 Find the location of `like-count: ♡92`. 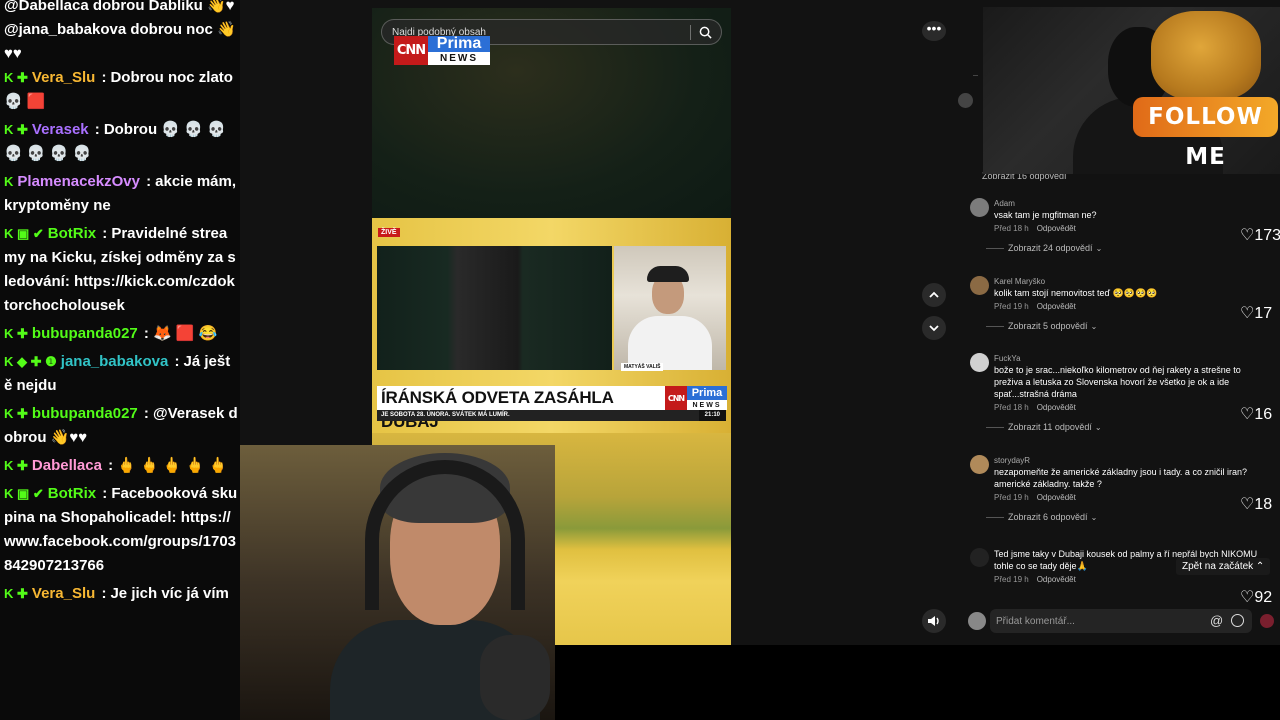

like-count: ♡92 is located at coordinates (1256, 597).